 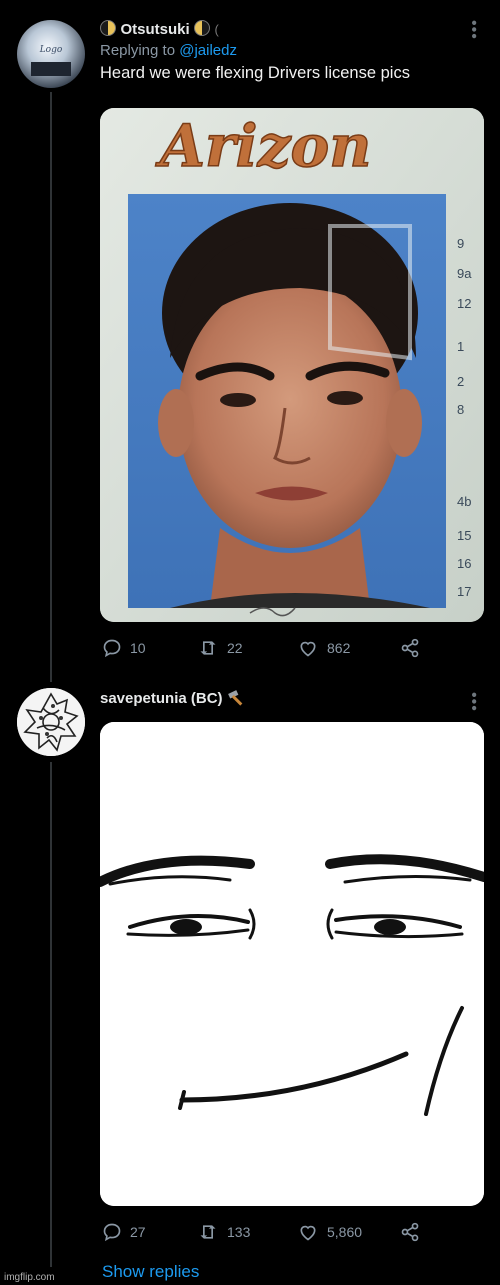 What do you see at coordinates (208, 50) in the screenshot?
I see `replying-to-handle-link: @jailedz` at bounding box center [208, 50].